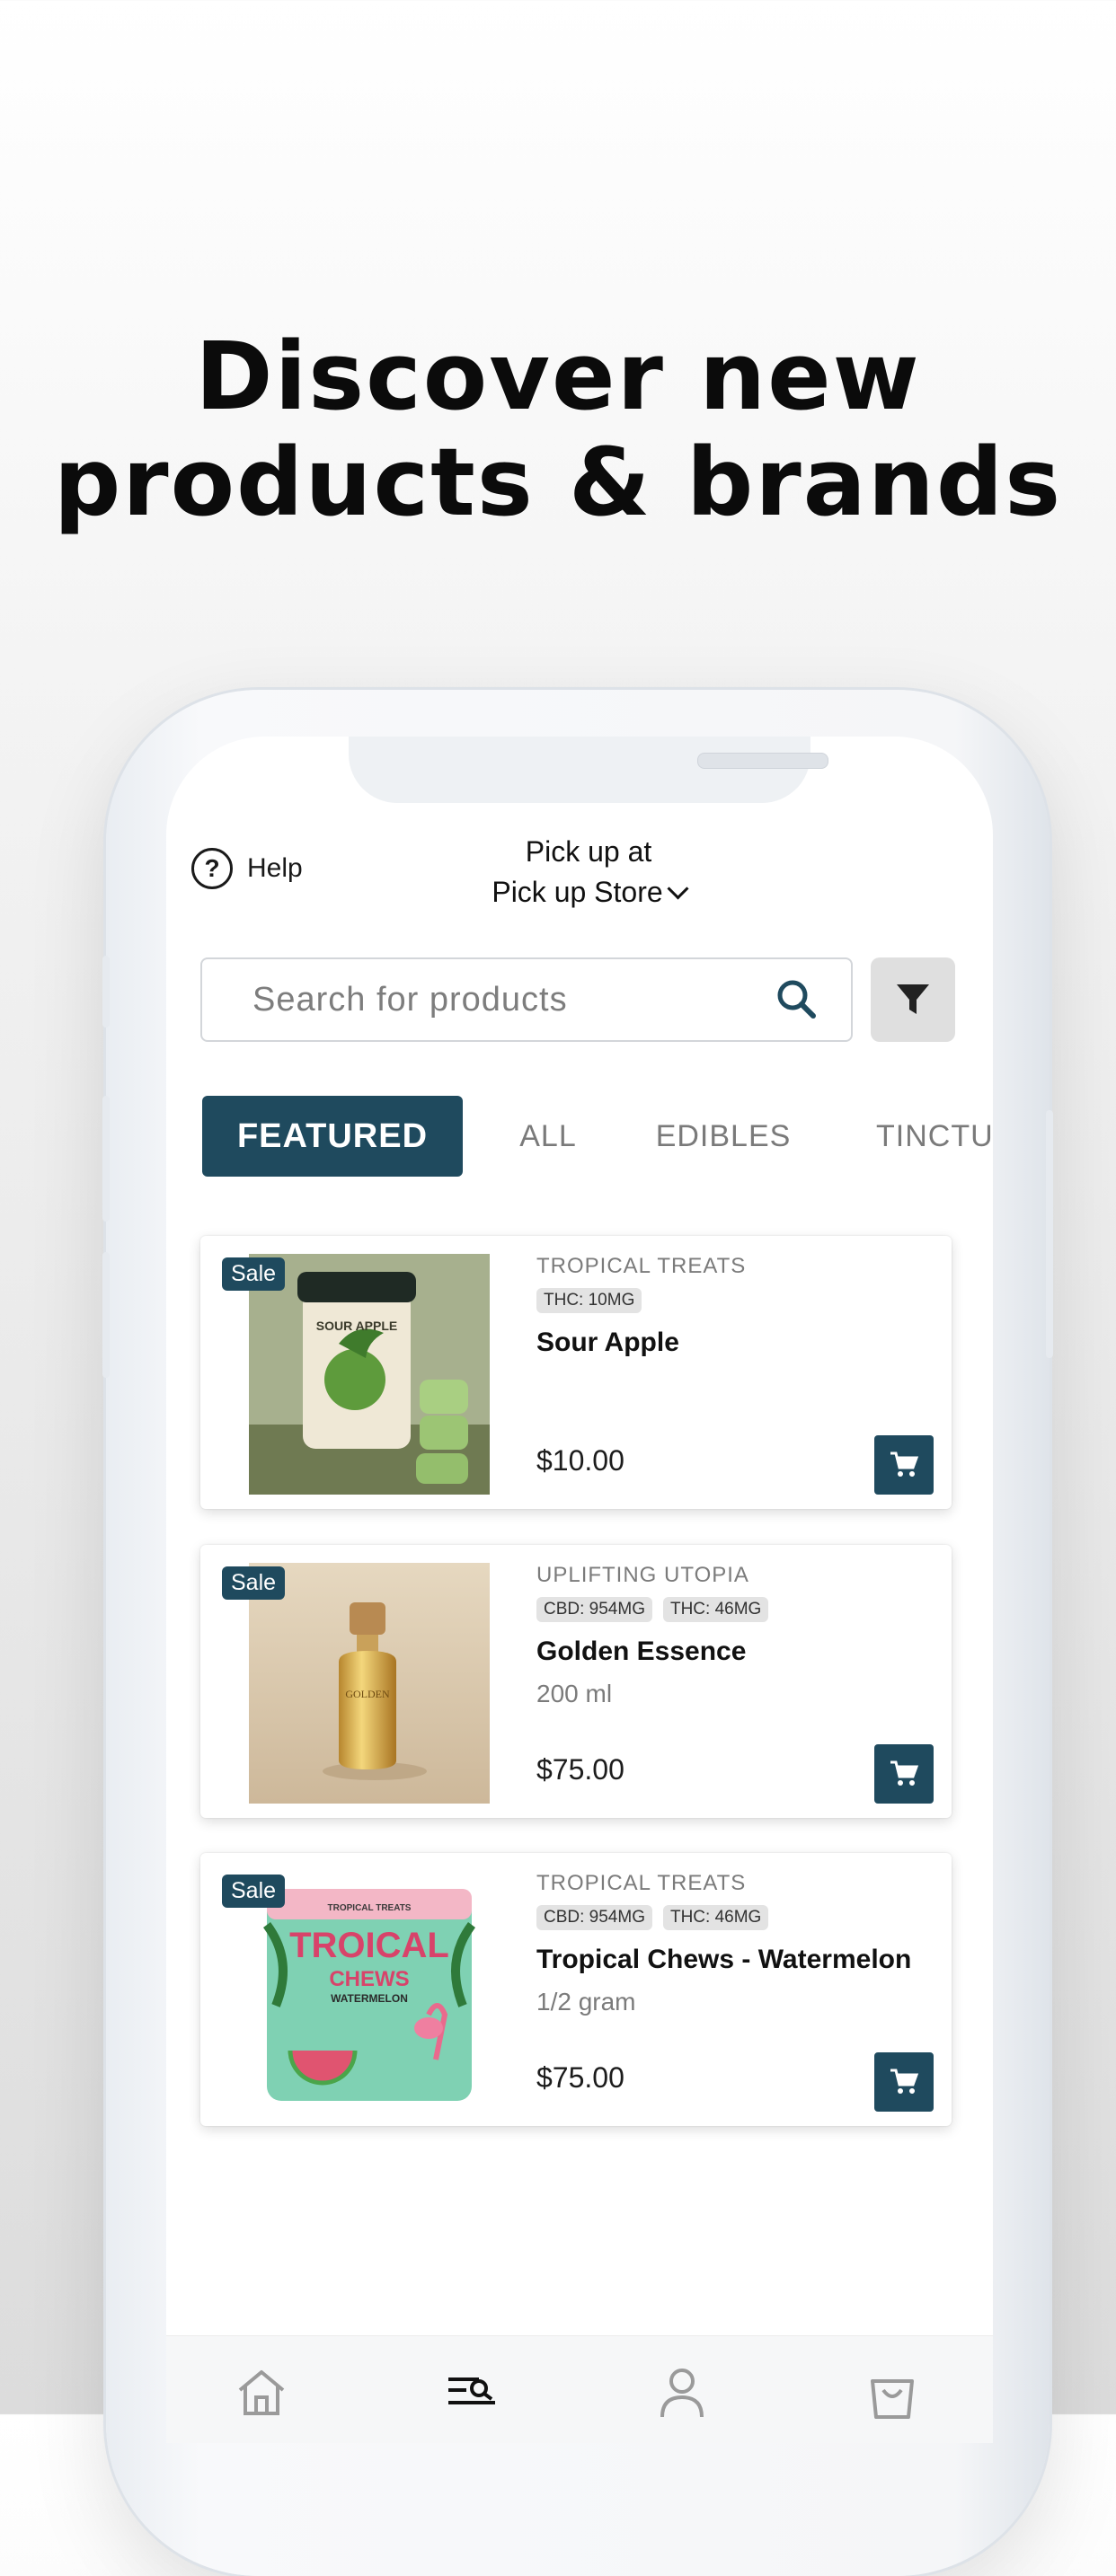 This screenshot has height=2576, width=1116. Describe the element at coordinates (607, 1343) in the screenshot. I see `product-name: Sour Apple` at that location.